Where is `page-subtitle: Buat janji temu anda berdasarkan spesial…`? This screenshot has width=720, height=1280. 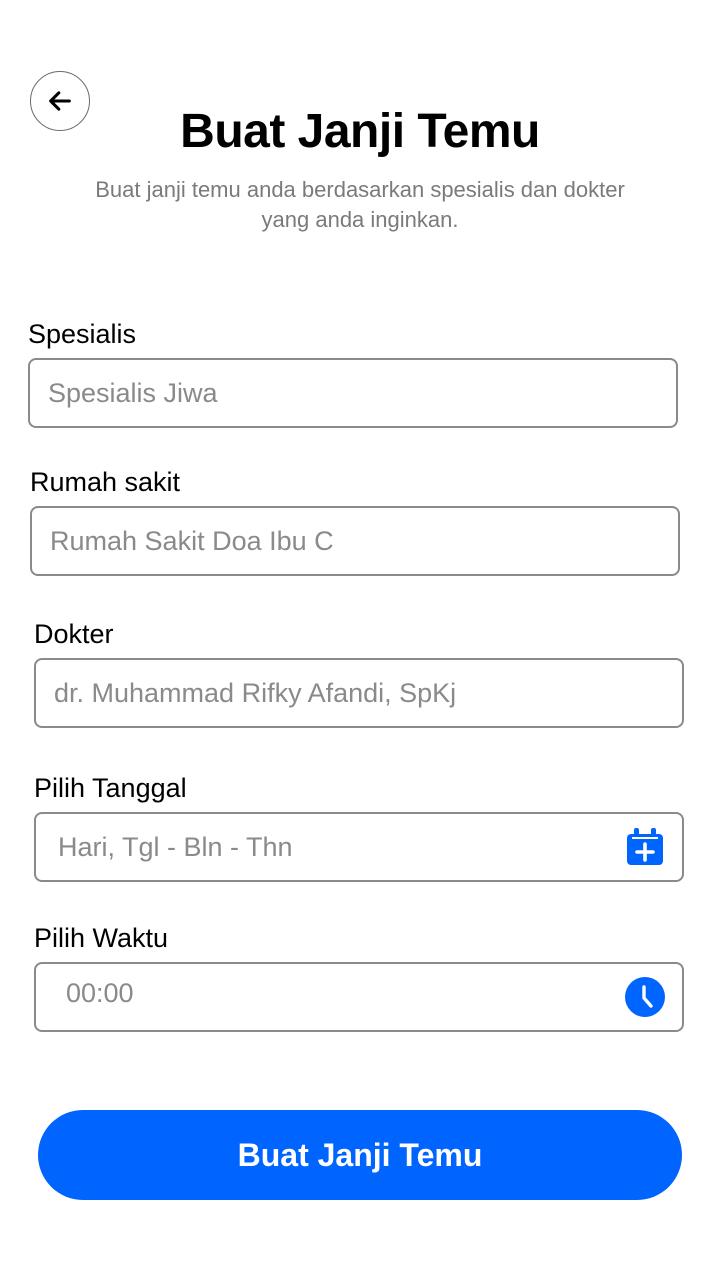 page-subtitle: Buat janji temu anda berdasarkan spesial… is located at coordinates (360, 204).